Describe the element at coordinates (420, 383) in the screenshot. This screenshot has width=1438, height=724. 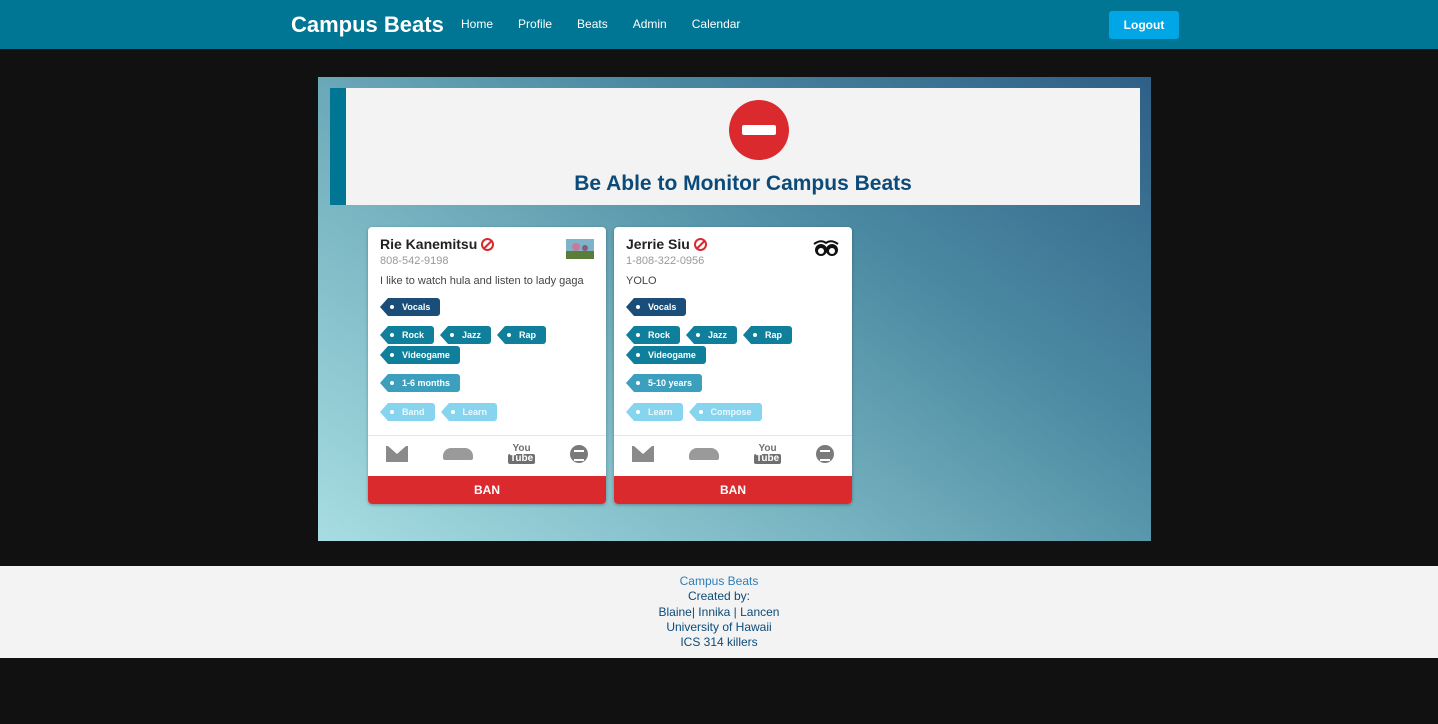
I see `tag-experience: 1-6 months` at that location.